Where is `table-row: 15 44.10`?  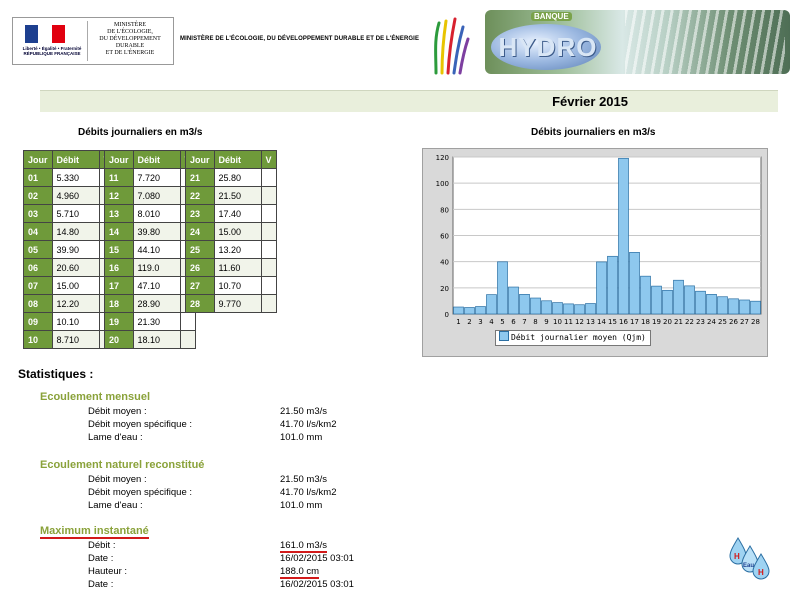 table-row: 15 44.10 is located at coordinates (150, 249).